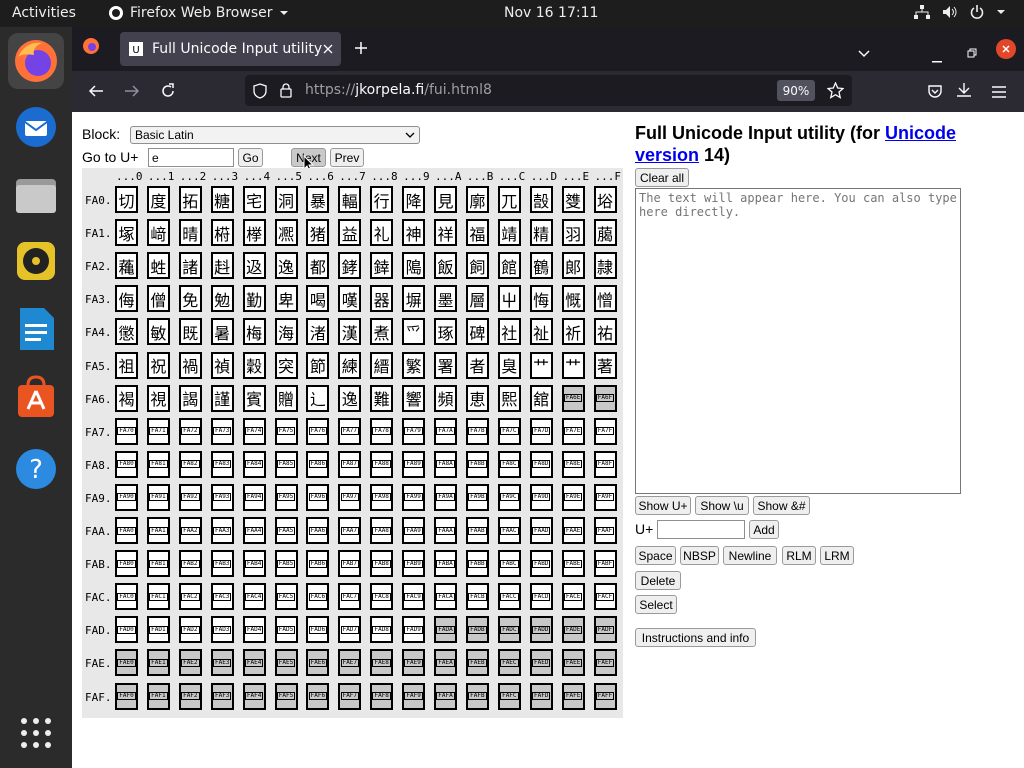 Image resolution: width=1024 pixels, height=768 pixels. I want to click on char-cell: 喝, so click(318, 299).